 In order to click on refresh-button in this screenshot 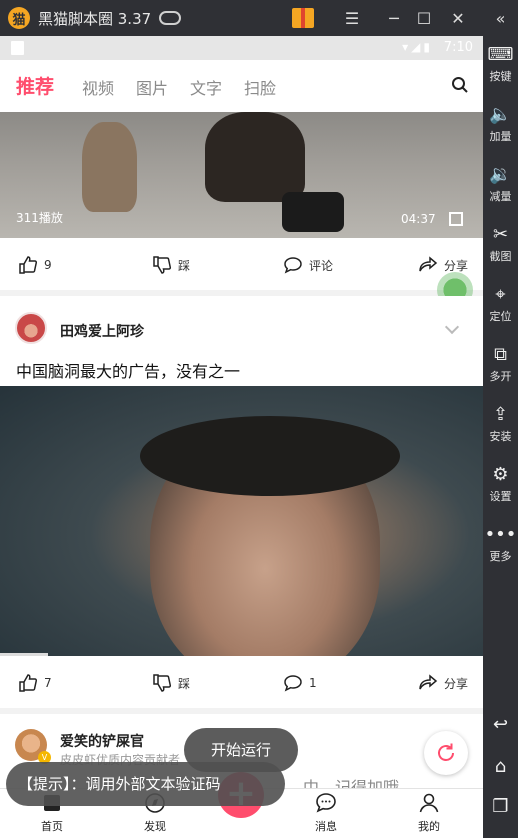, I will do `click(446, 753)`.